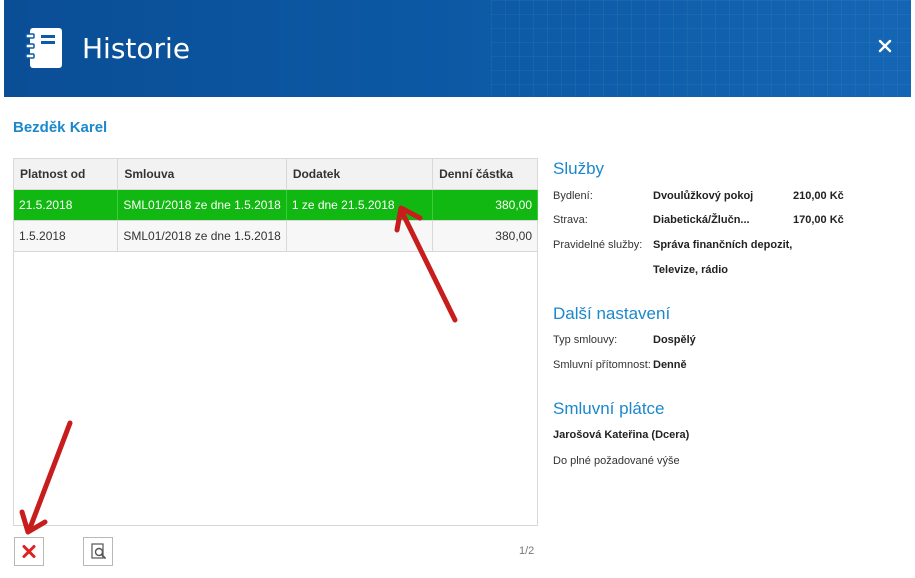 Image resolution: width=915 pixels, height=578 pixels. What do you see at coordinates (66, 205) in the screenshot?
I see `cell-platnost-od: 21.5.2018` at bounding box center [66, 205].